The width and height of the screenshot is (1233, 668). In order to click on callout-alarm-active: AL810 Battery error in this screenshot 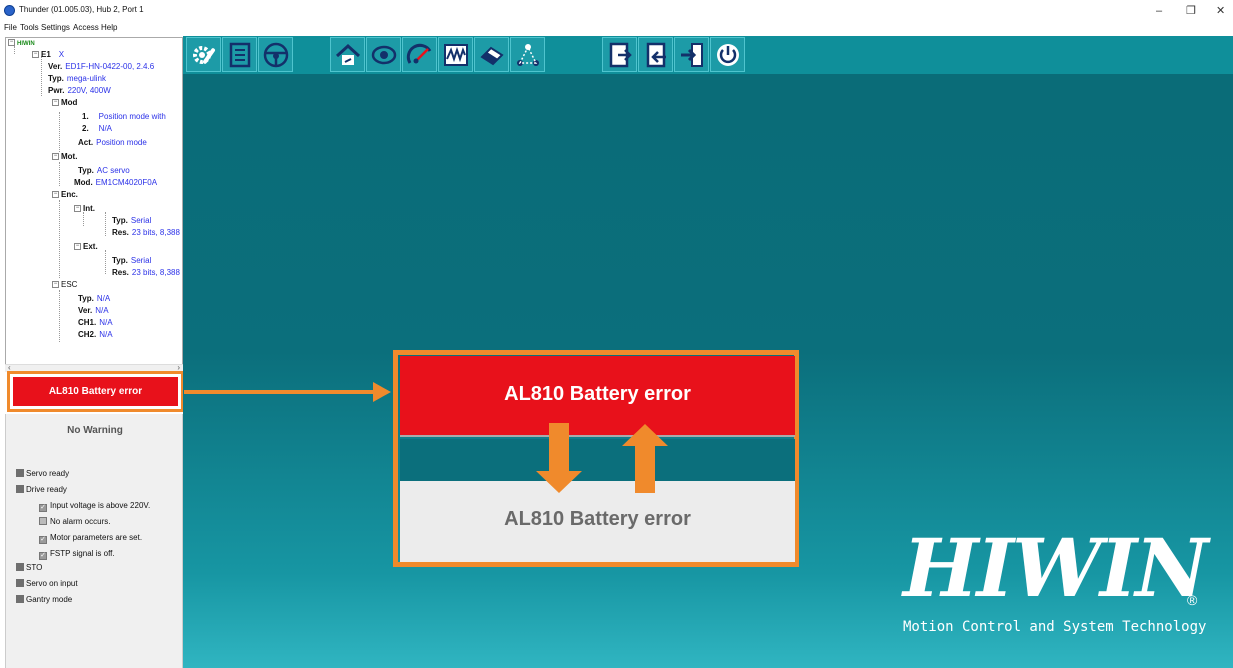, I will do `click(597, 396)`.